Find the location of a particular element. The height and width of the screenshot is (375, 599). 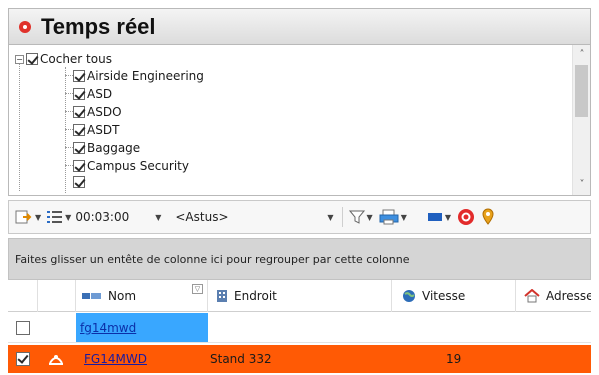

scroll-down-icon: ˅ is located at coordinates (581, 185).